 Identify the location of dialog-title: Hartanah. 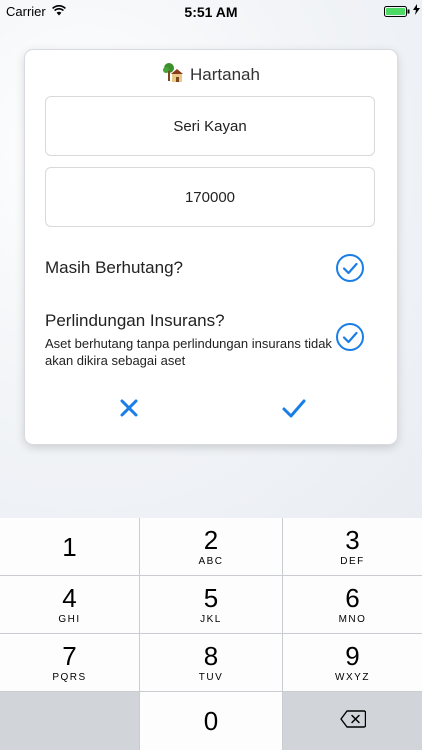
(211, 75).